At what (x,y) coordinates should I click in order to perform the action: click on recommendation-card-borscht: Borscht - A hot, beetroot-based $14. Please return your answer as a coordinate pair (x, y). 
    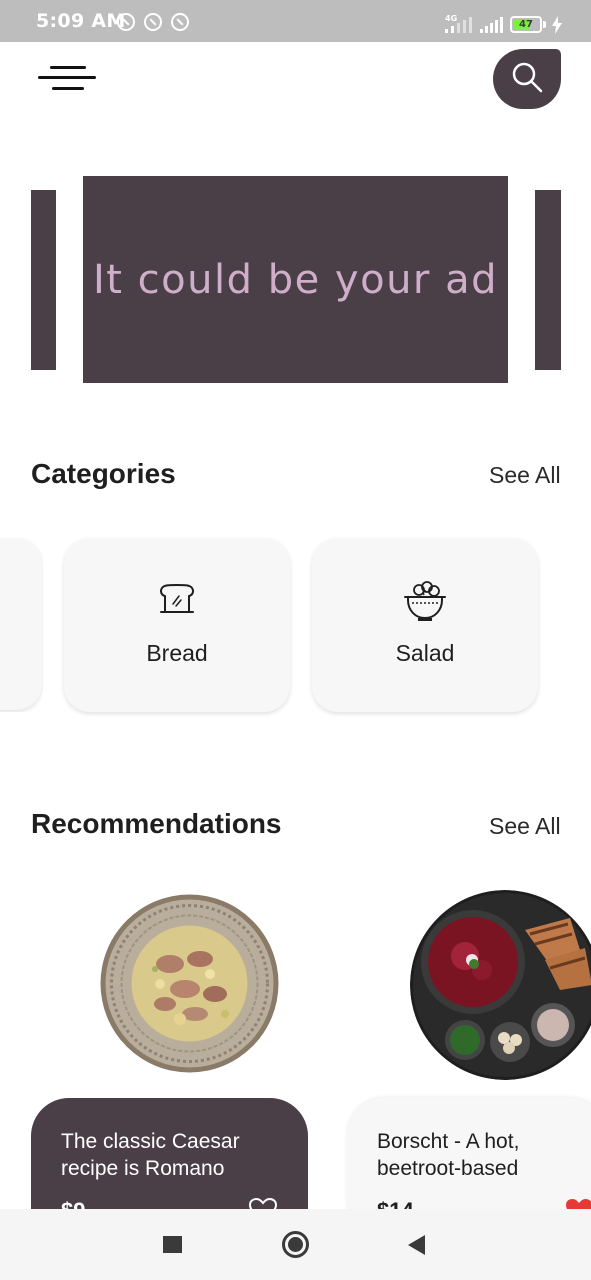
    Looking at the image, I should click on (469, 1153).